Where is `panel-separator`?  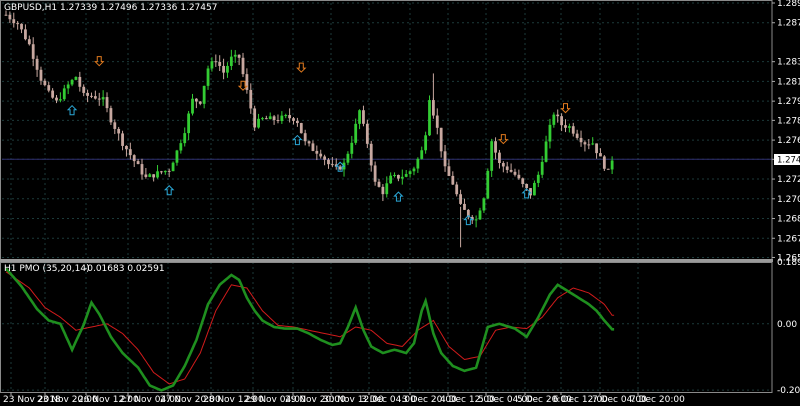
panel-separator is located at coordinates (386, 260).